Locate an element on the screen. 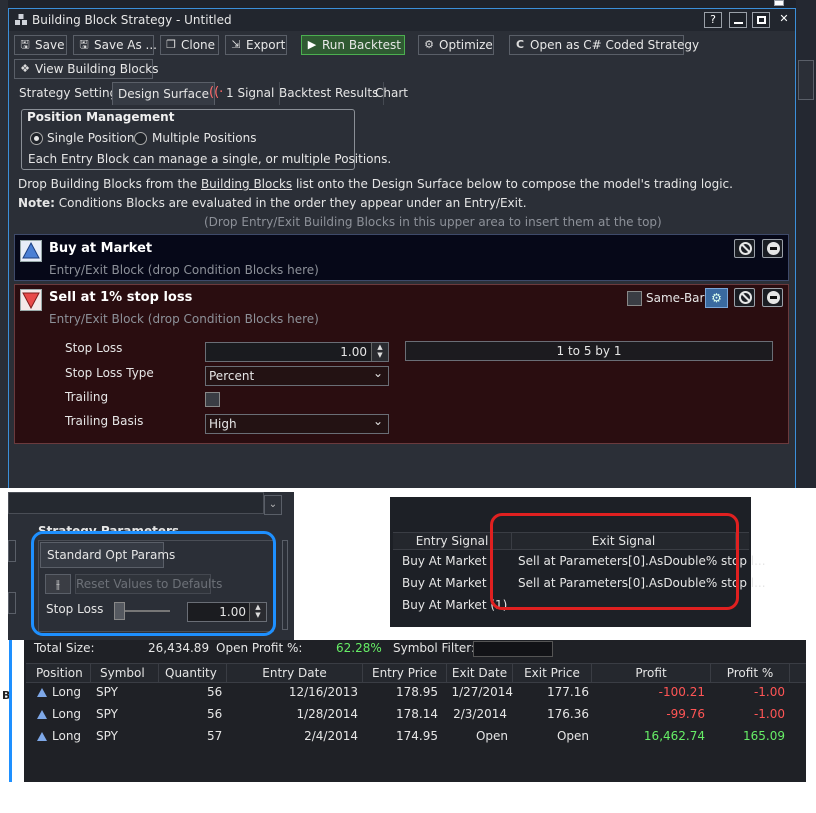 The width and height of the screenshot is (816, 813). tab-design-surface: Design Surface is located at coordinates (163, 93).